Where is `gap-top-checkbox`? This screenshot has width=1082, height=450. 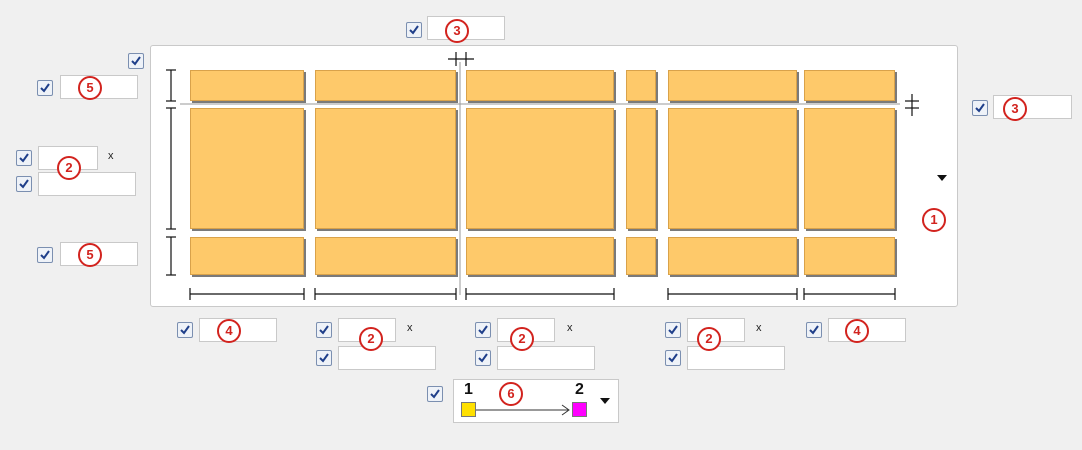 gap-top-checkbox is located at coordinates (414, 30).